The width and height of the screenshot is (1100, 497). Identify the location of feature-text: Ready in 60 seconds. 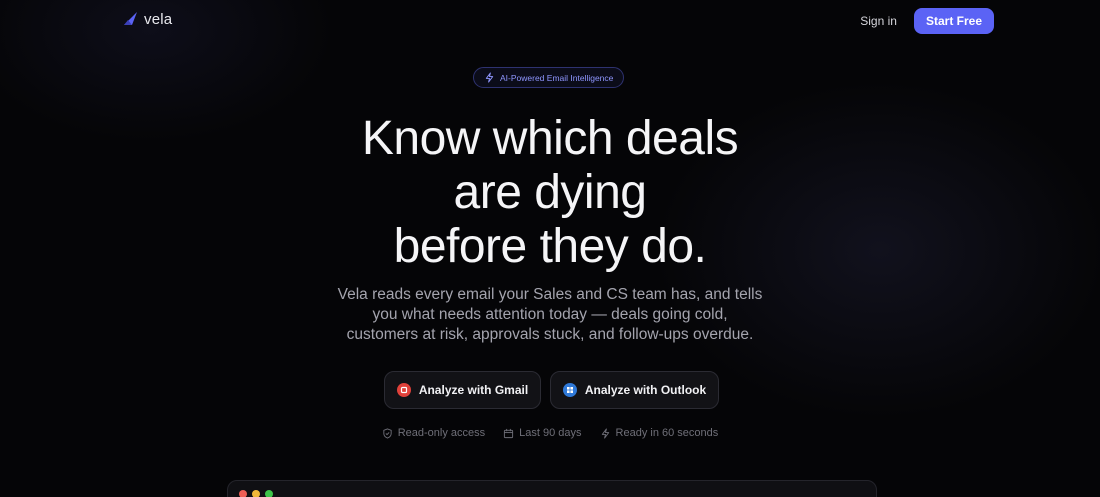
(667, 433).